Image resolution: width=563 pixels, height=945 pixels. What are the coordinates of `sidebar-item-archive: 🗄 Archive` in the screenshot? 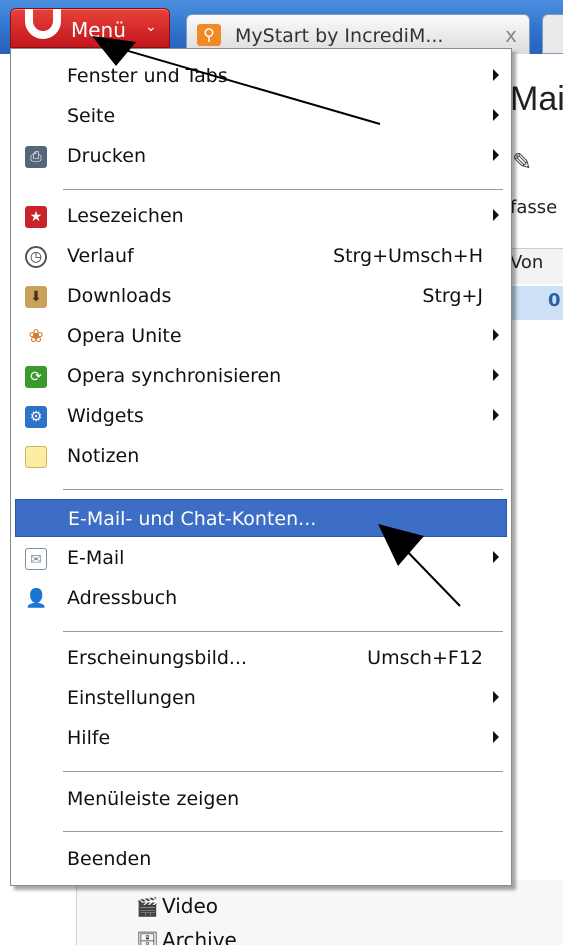 It's located at (186, 936).